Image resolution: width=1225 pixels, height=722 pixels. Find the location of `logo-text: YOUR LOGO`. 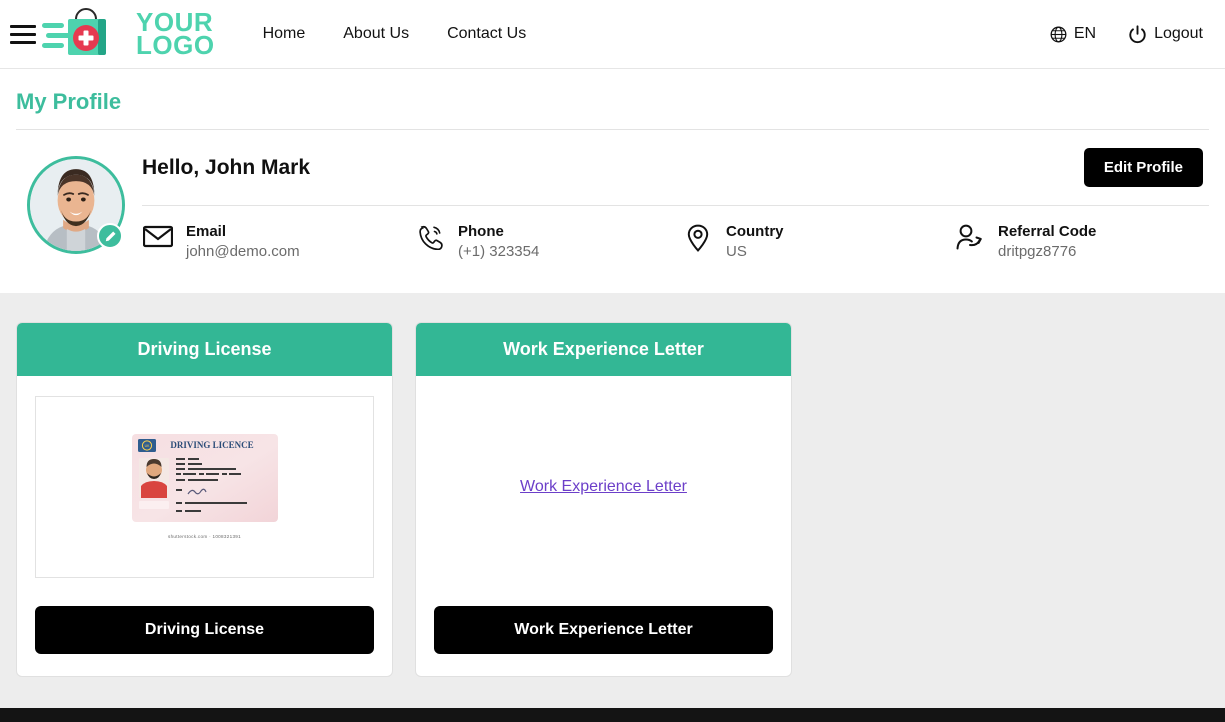

logo-text: YOUR LOGO is located at coordinates (175, 34).